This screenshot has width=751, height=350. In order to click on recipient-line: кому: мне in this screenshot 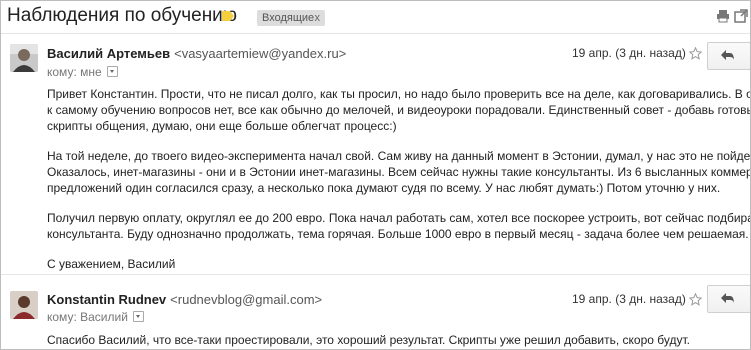, I will do `click(82, 72)`.